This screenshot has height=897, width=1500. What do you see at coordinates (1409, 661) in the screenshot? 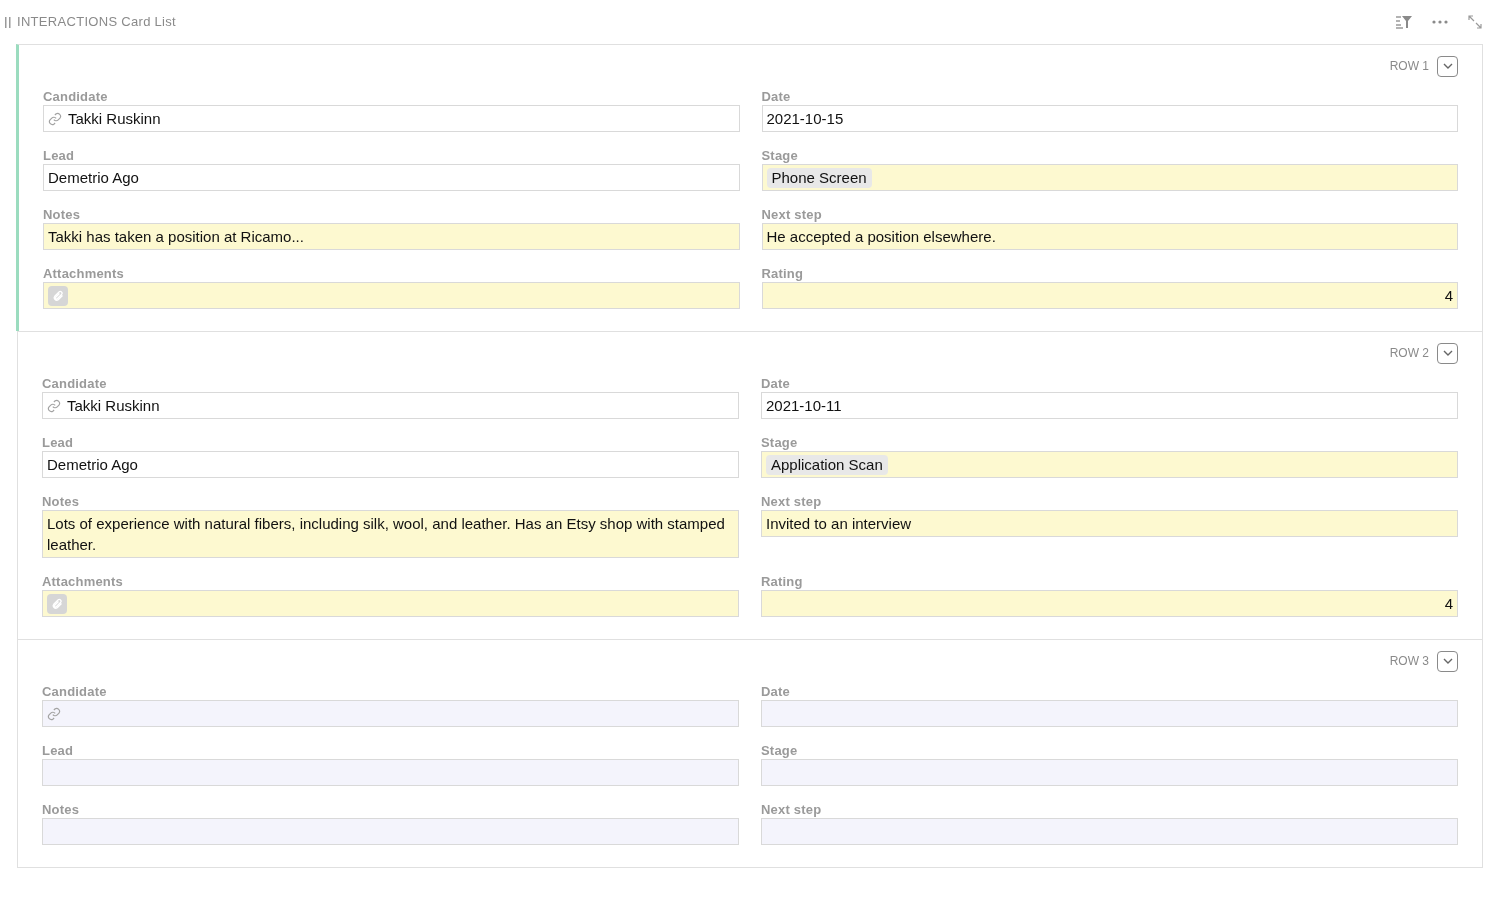
I see `row-label: ROW 3` at bounding box center [1409, 661].